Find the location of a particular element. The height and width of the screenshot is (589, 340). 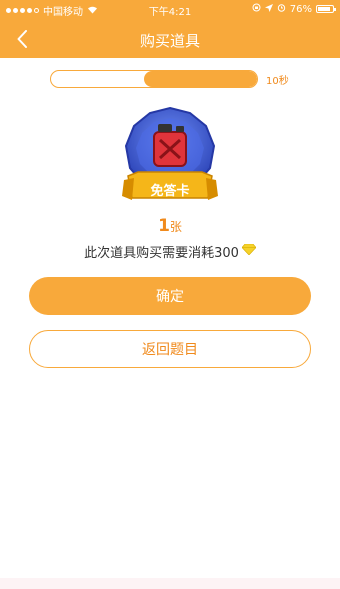

battery-icon is located at coordinates (326, 9).